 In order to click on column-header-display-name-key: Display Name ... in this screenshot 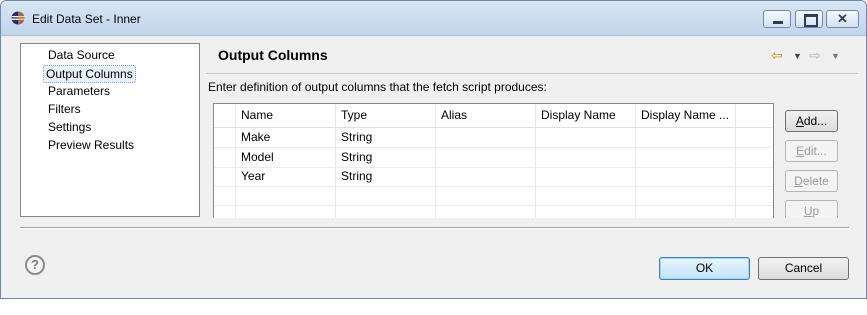, I will do `click(686, 115)`.